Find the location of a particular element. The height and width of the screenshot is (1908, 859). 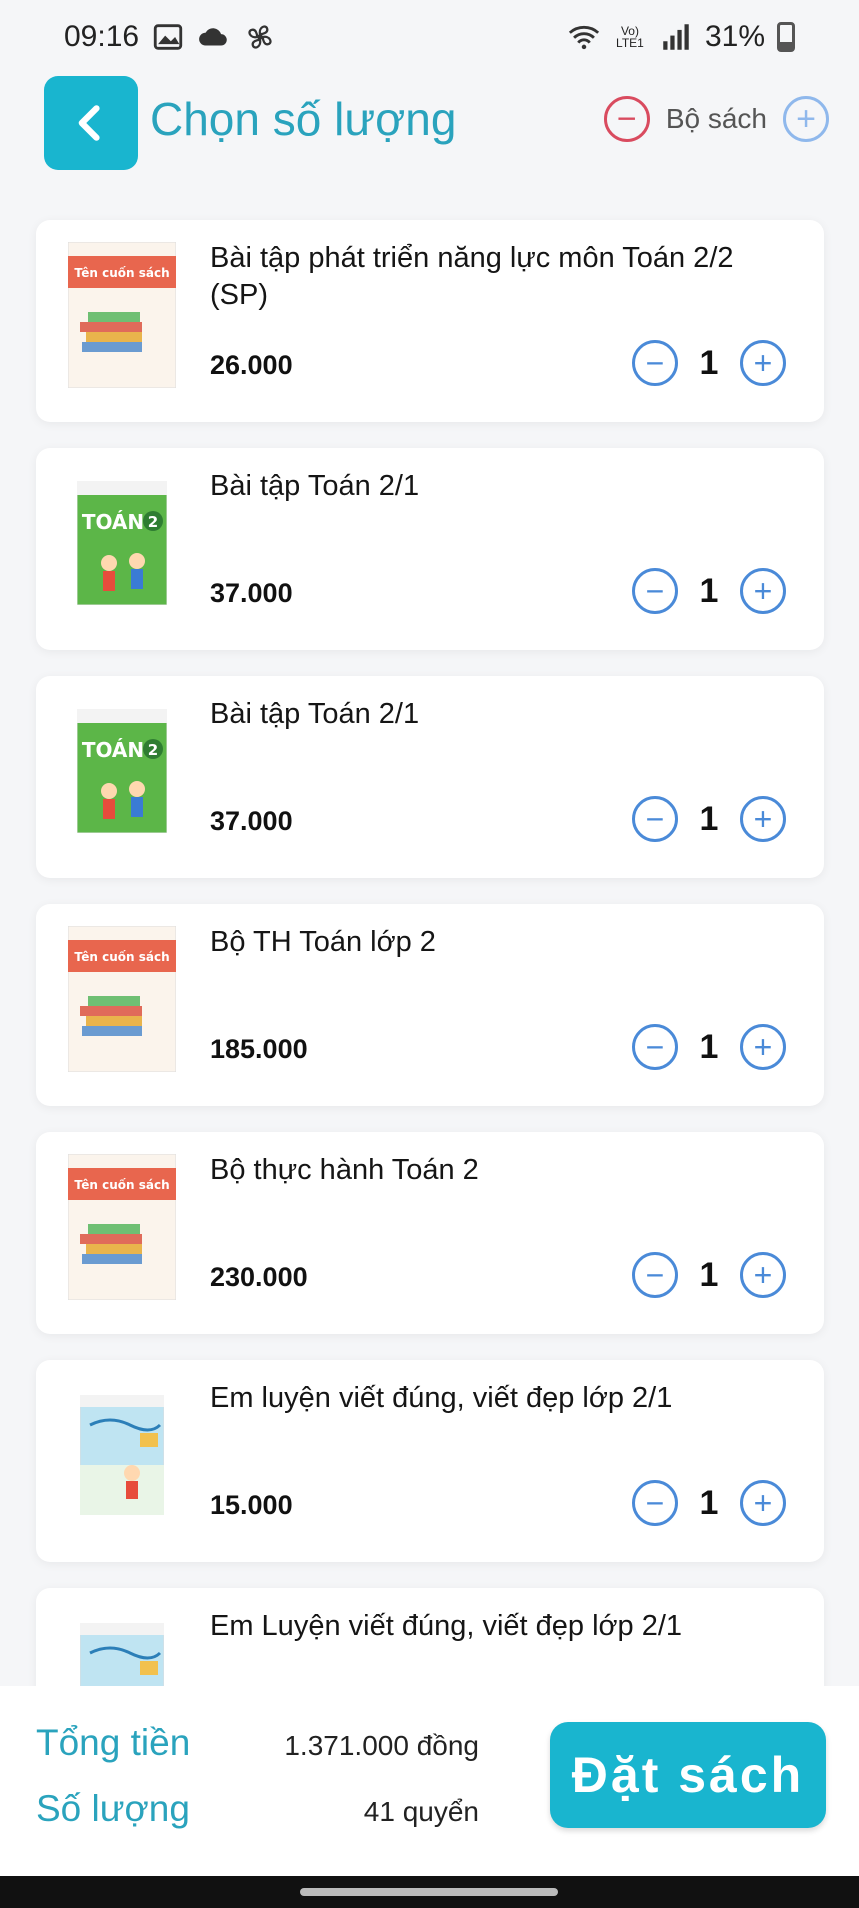

count-value: 41 quyển is located at coordinates (421, 1811).